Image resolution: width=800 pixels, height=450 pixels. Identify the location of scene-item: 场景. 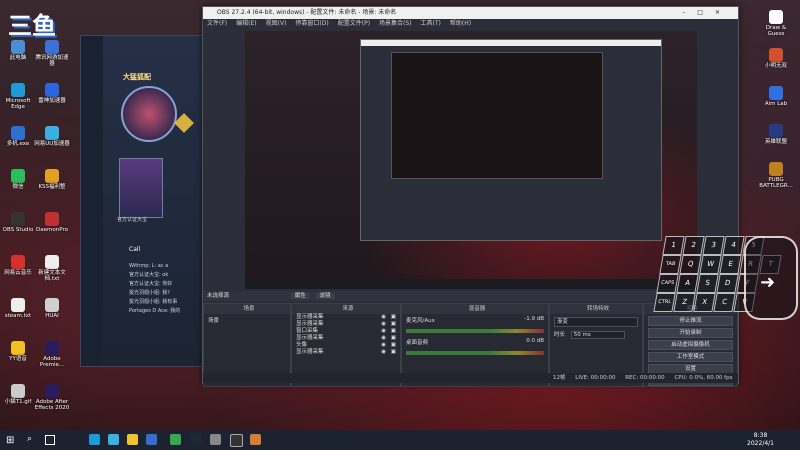
(247, 320).